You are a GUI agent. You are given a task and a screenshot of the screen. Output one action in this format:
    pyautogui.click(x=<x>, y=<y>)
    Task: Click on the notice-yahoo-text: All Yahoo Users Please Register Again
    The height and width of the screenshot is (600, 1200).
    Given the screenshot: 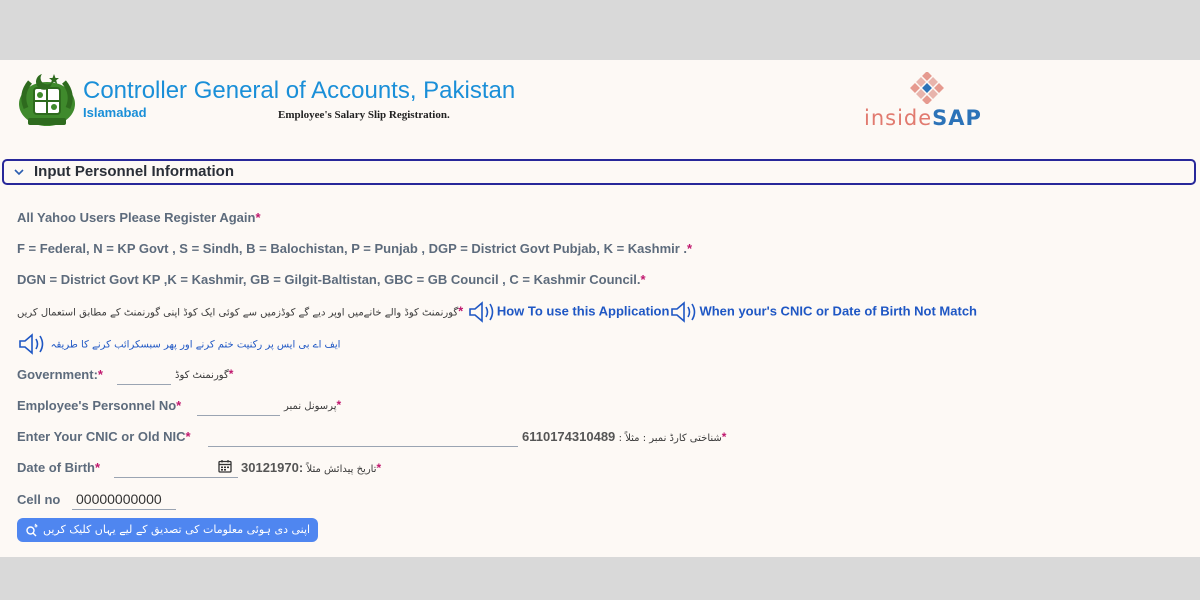 What is the action you would take?
    pyautogui.click(x=136, y=217)
    